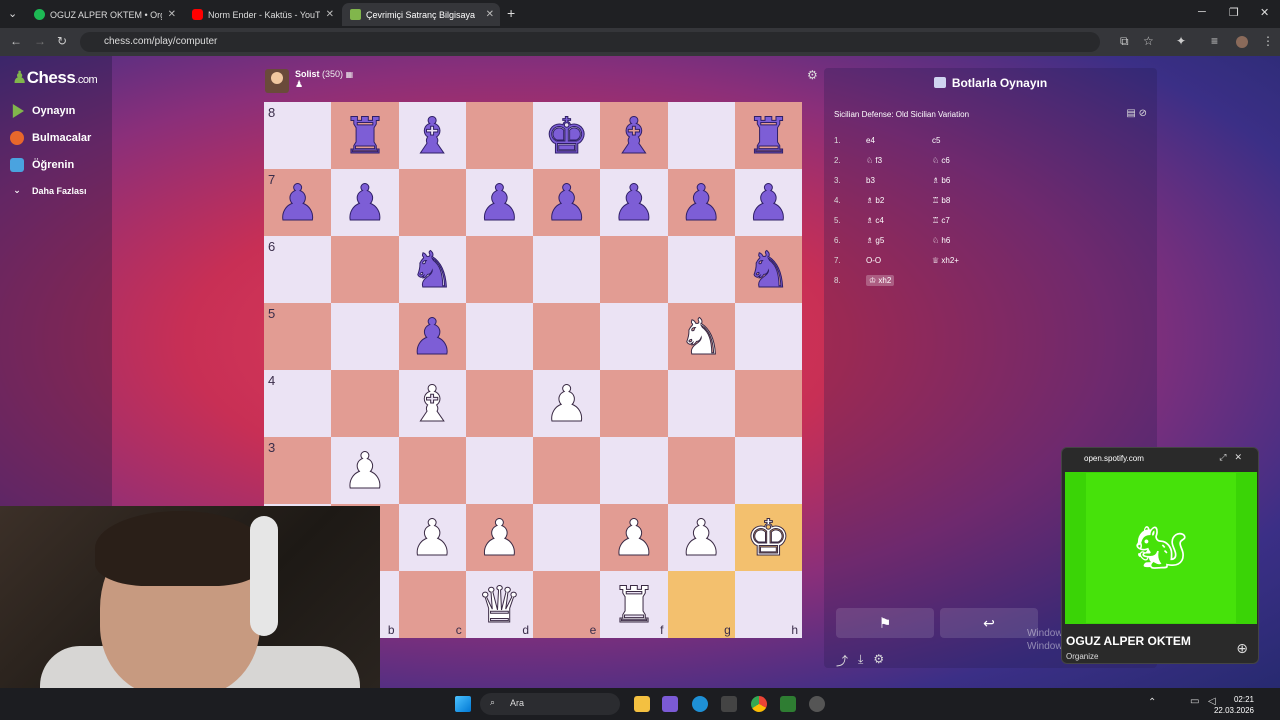 The width and height of the screenshot is (1280, 720). Describe the element at coordinates (701, 135) in the screenshot. I see `square-g8` at that location.